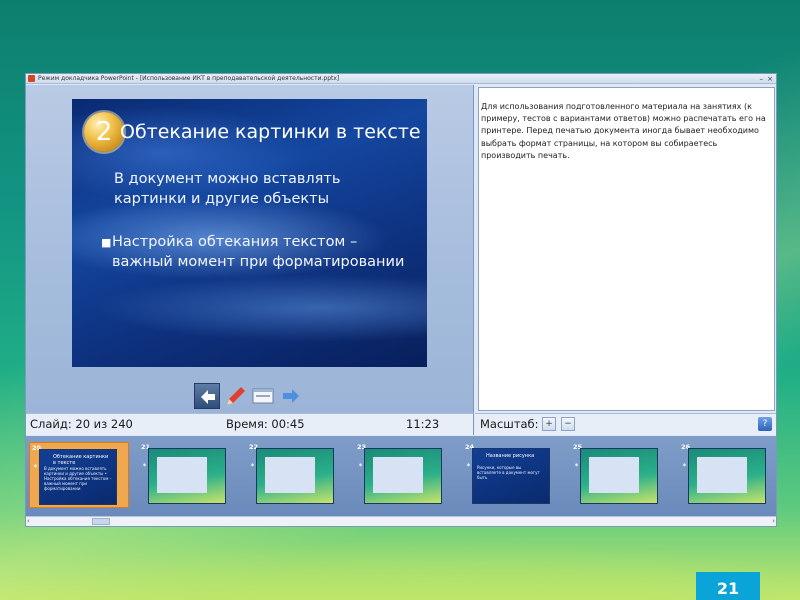 This screenshot has width=800, height=600. What do you see at coordinates (101, 521) in the screenshot?
I see `scroll-thumb` at bounding box center [101, 521].